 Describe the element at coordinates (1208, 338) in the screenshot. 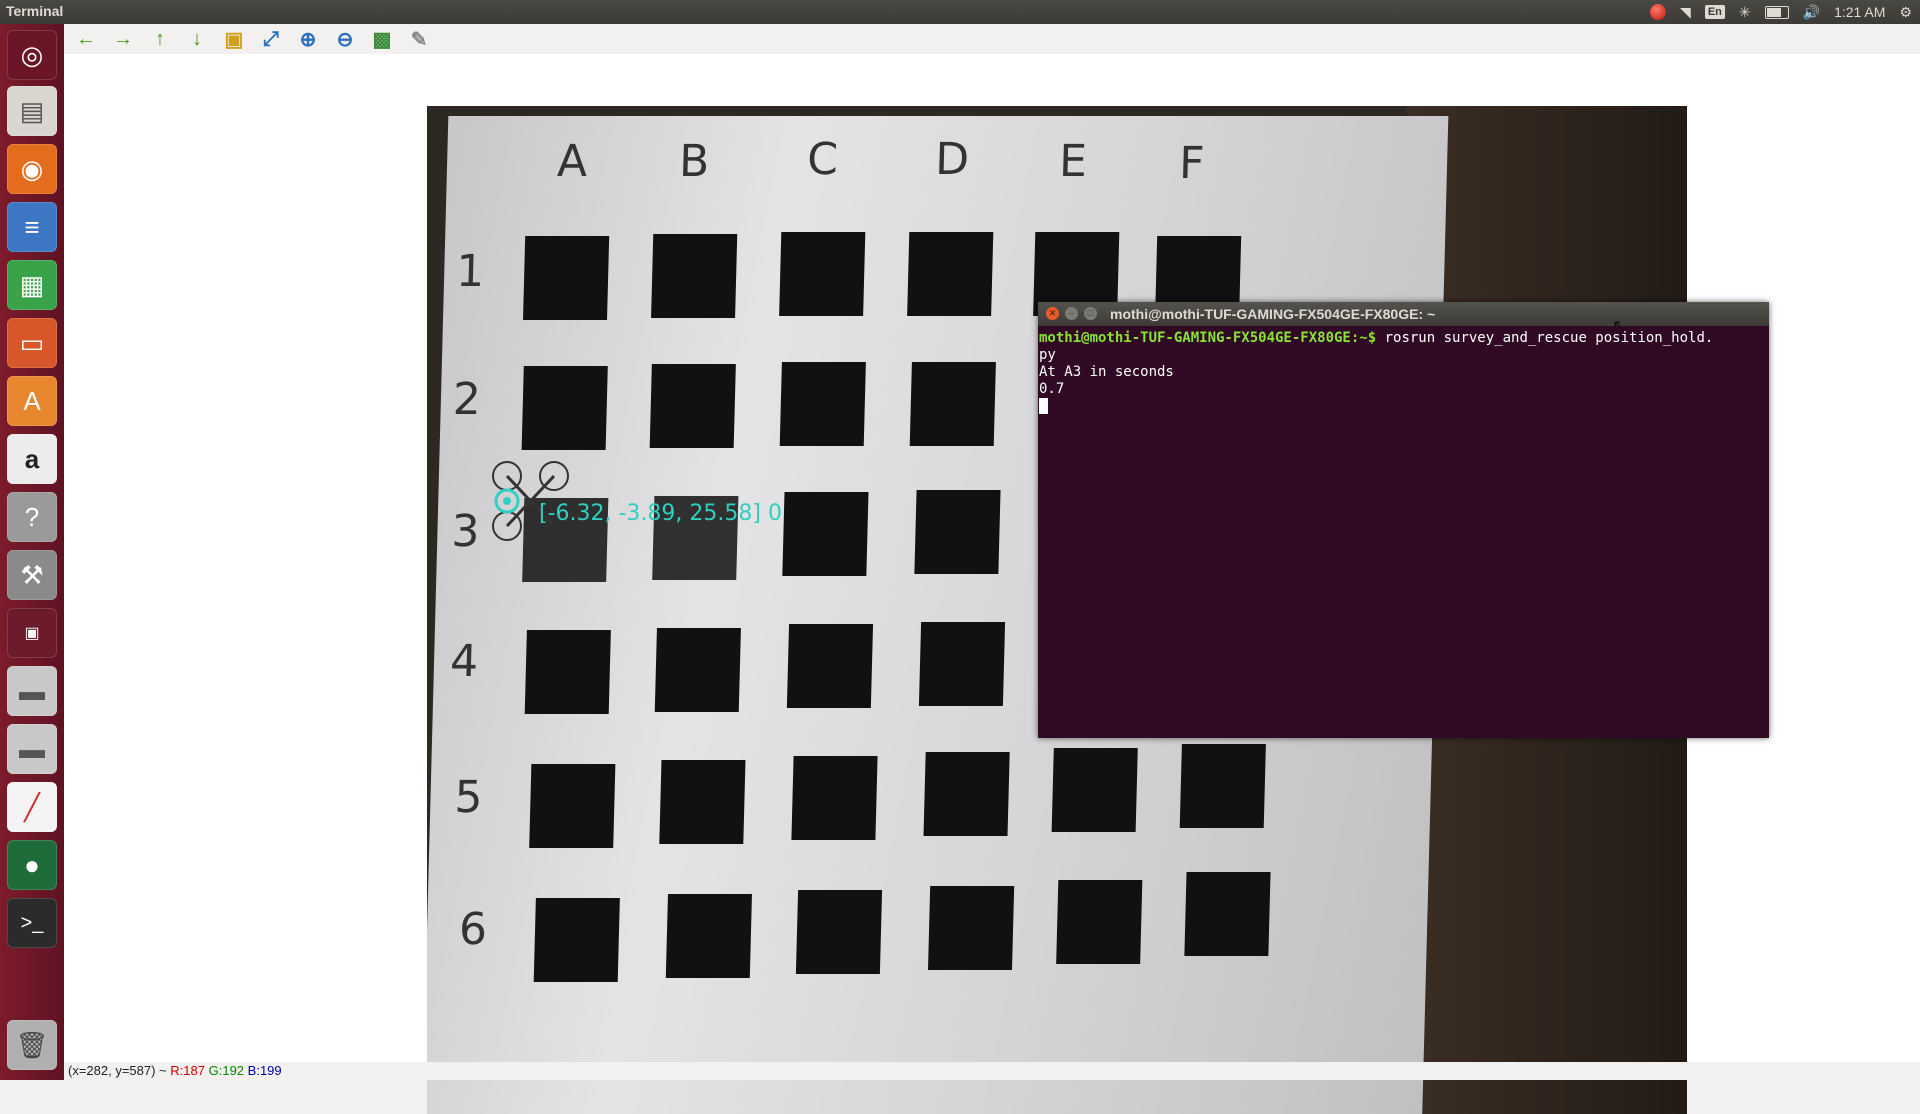

I see `shell-prompt: mothi@mothi-TUF-GAMING-FX504GE-FX80GE:~$` at that location.